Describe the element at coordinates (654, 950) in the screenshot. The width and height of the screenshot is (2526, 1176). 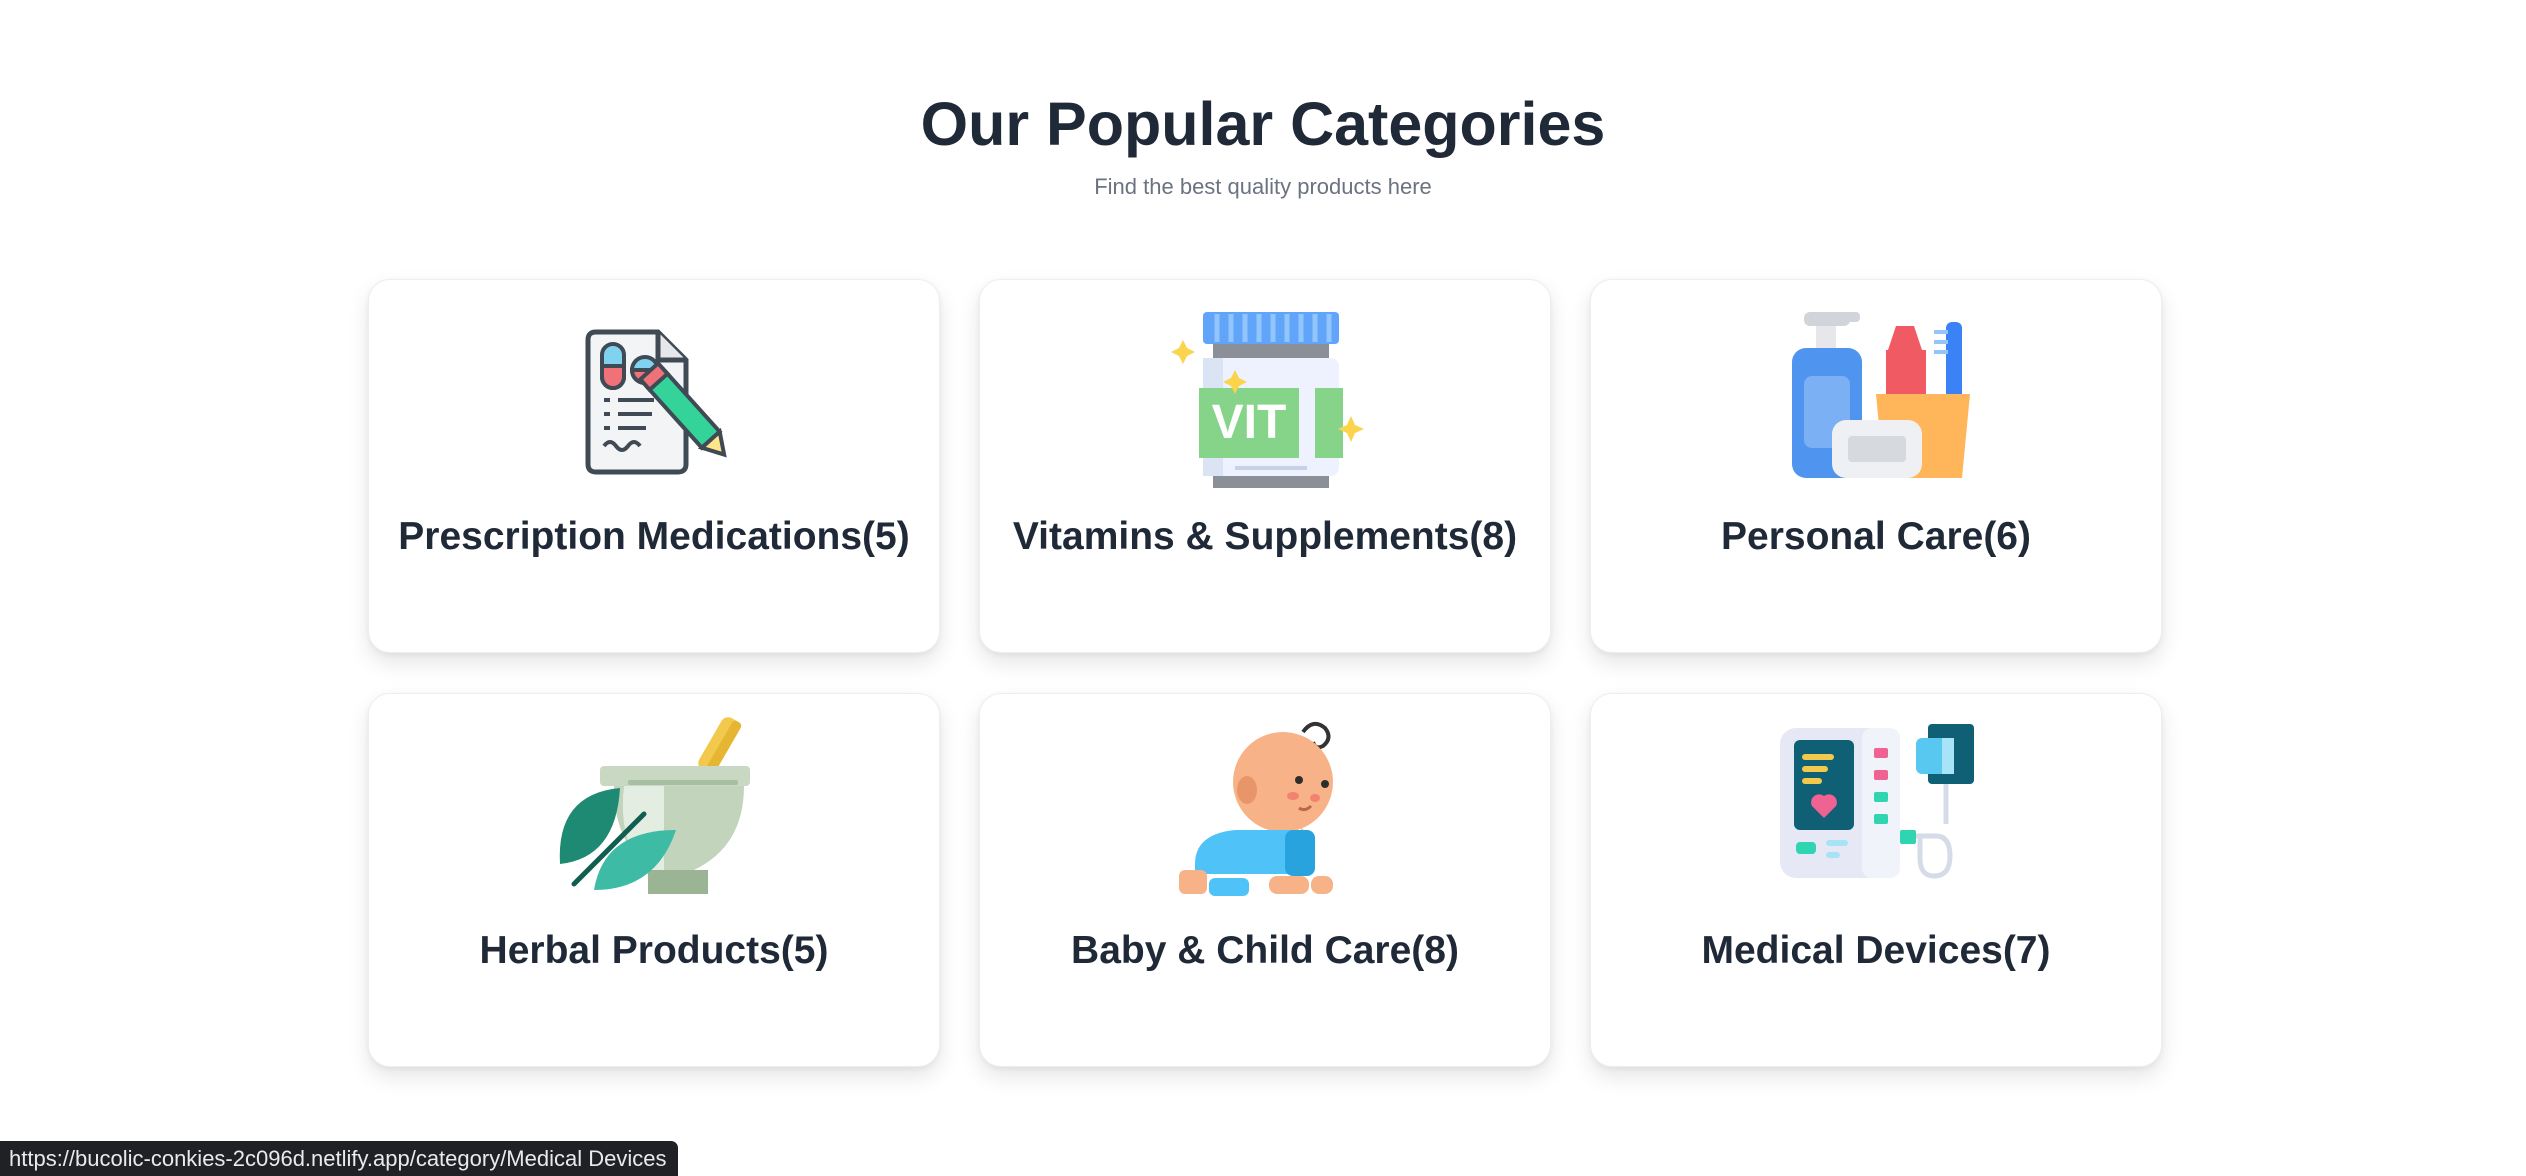
I see `category-label: Herbal Products(5)` at that location.